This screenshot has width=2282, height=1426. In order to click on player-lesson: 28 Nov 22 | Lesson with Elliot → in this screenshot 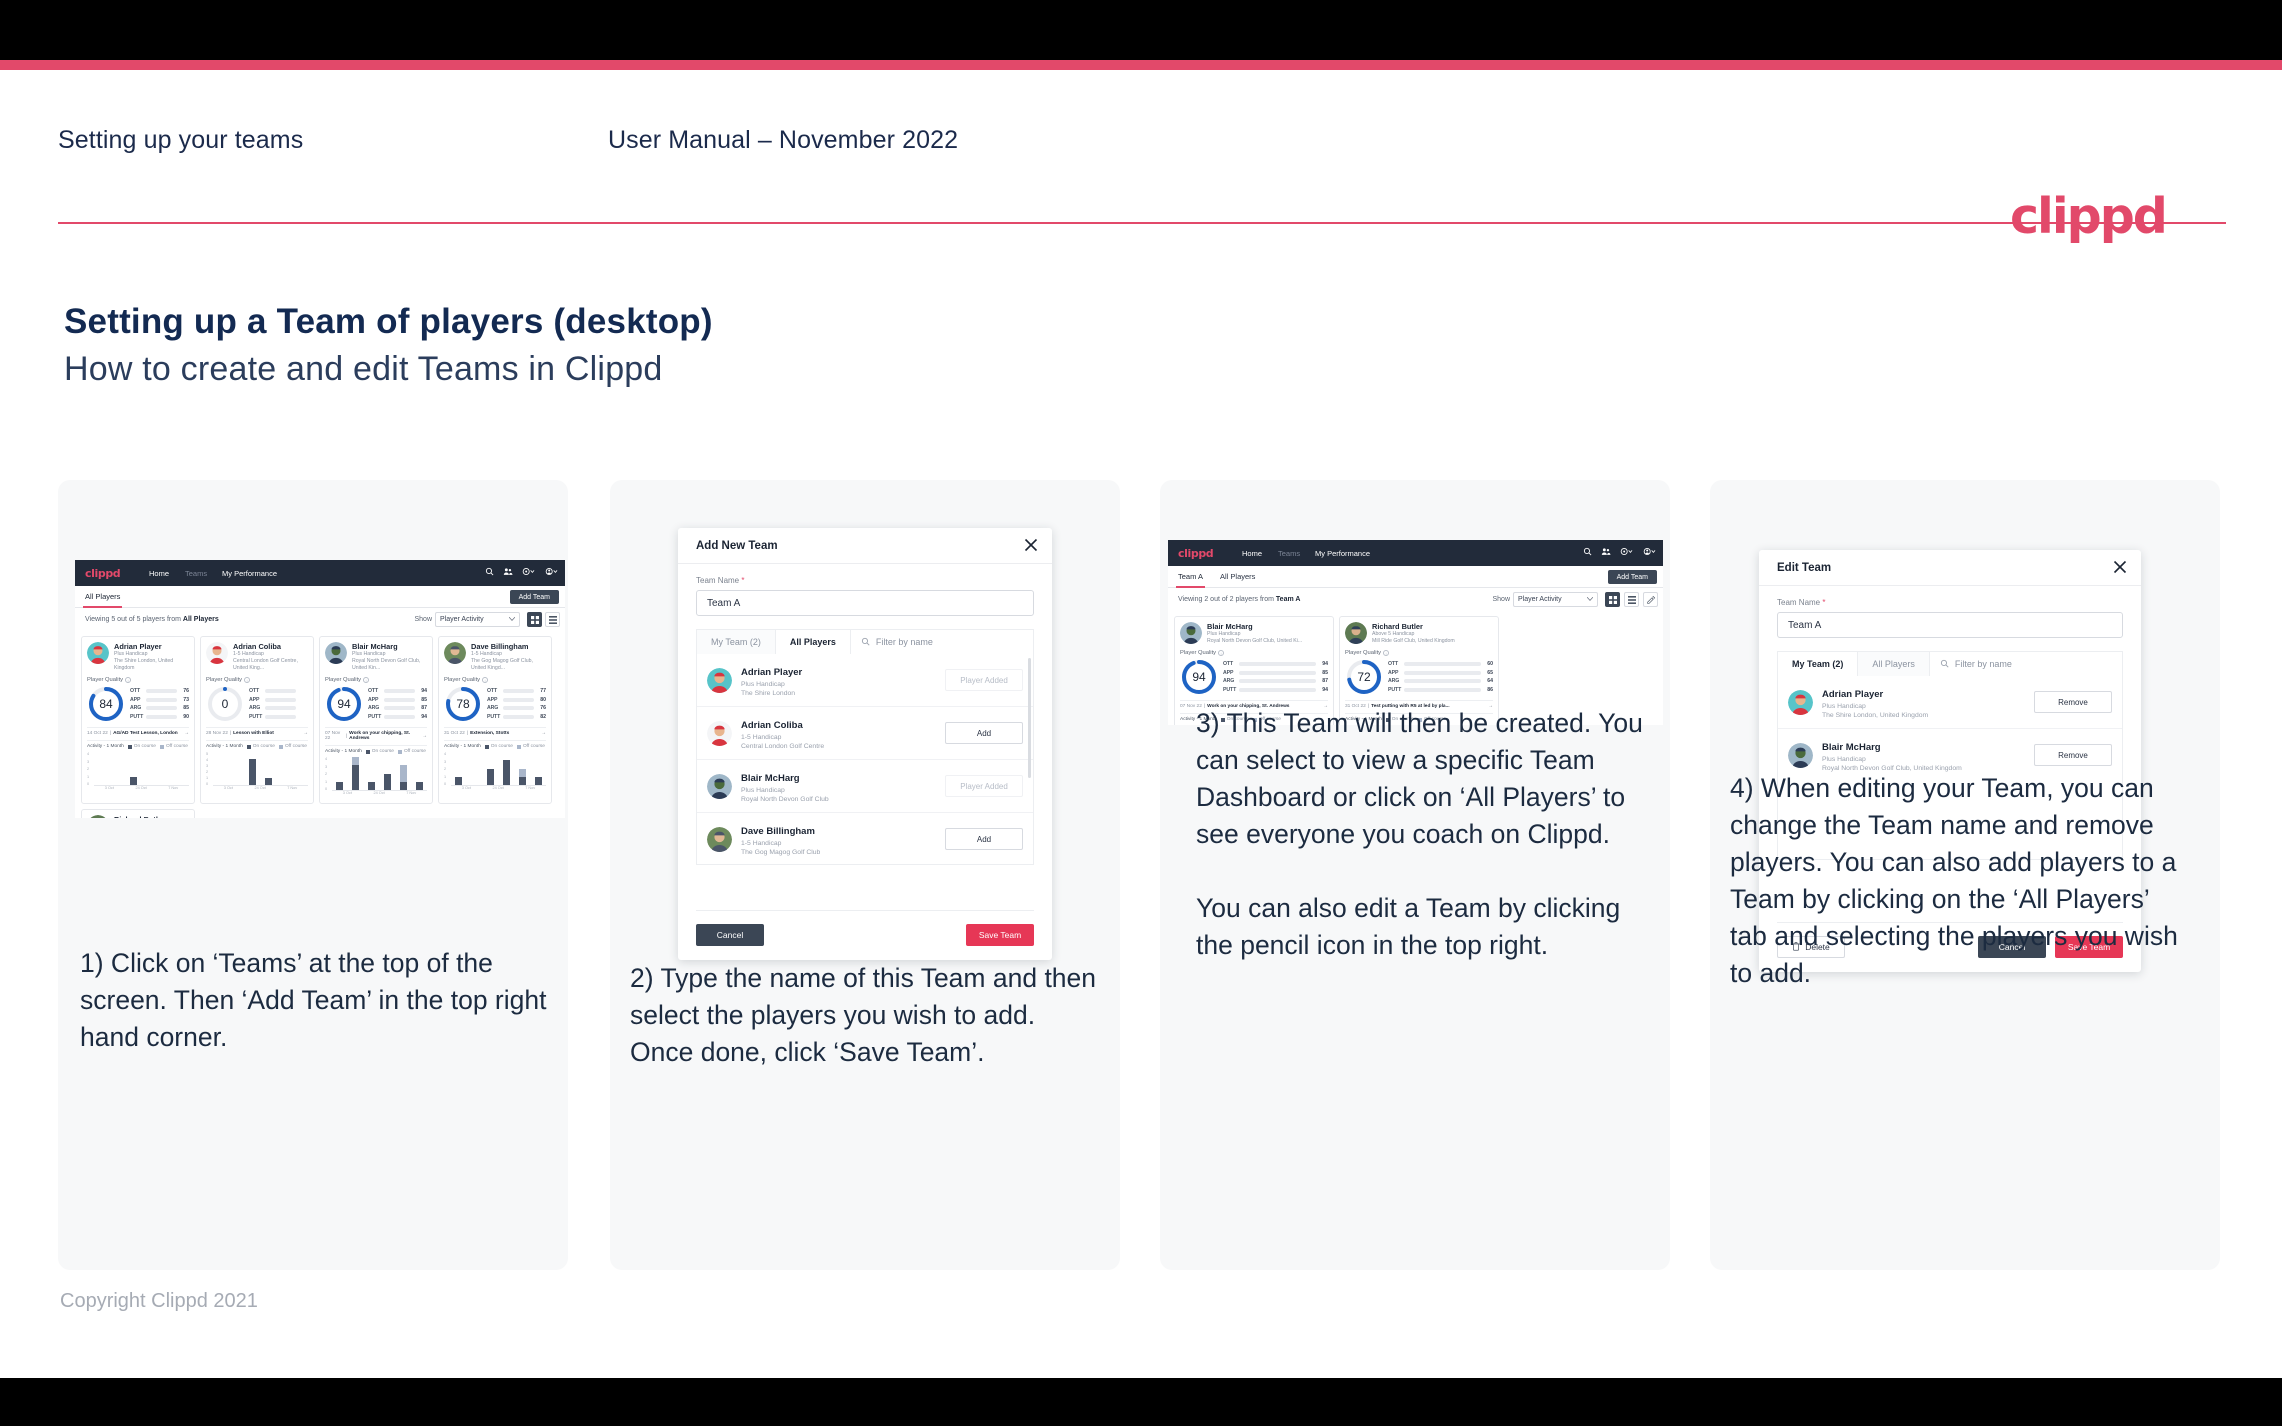, I will do `click(257, 731)`.